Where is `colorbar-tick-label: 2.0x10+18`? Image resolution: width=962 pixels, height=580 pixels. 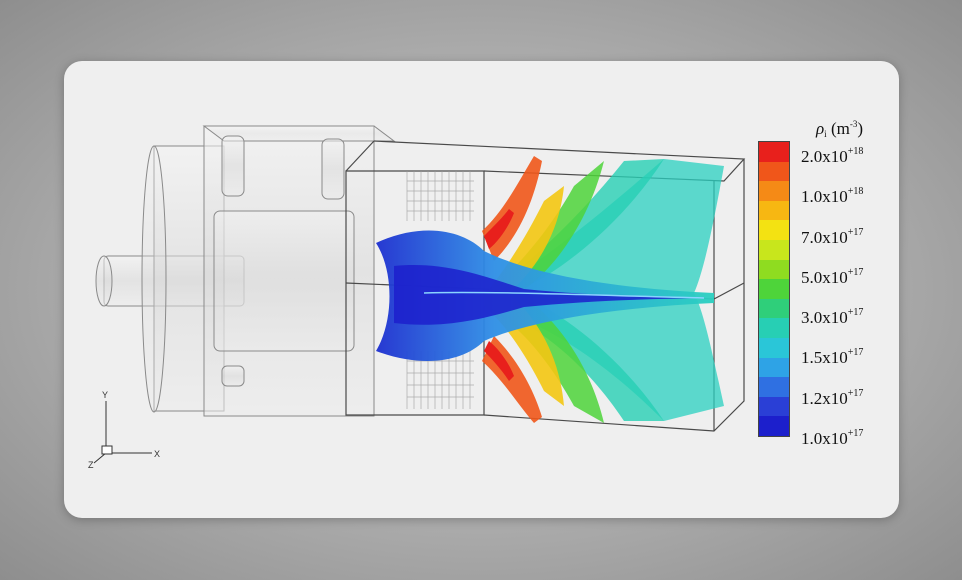 colorbar-tick-label: 2.0x10+18 is located at coordinates (832, 156).